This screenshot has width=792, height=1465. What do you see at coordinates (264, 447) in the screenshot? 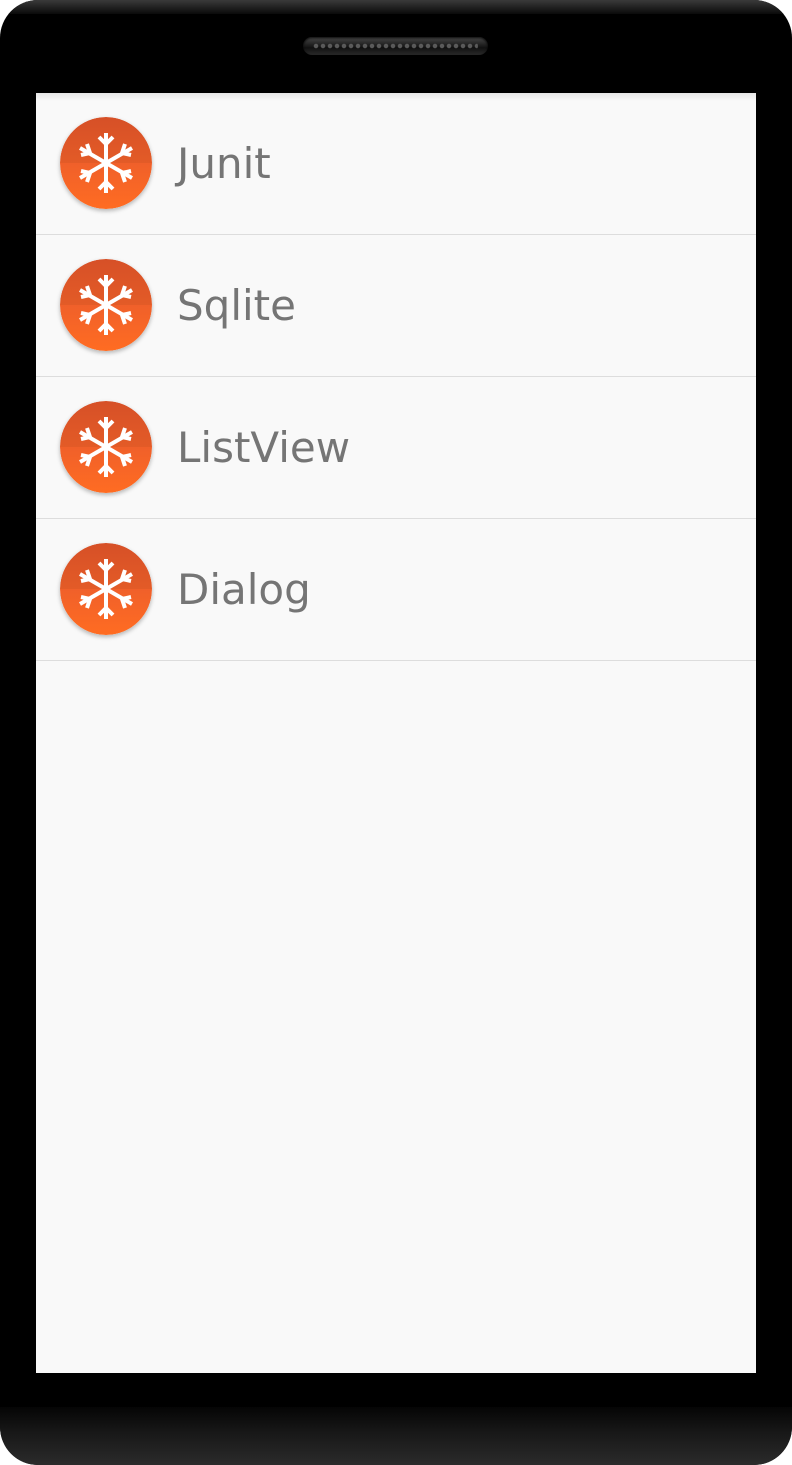
I see `list-item-label: ListView` at bounding box center [264, 447].